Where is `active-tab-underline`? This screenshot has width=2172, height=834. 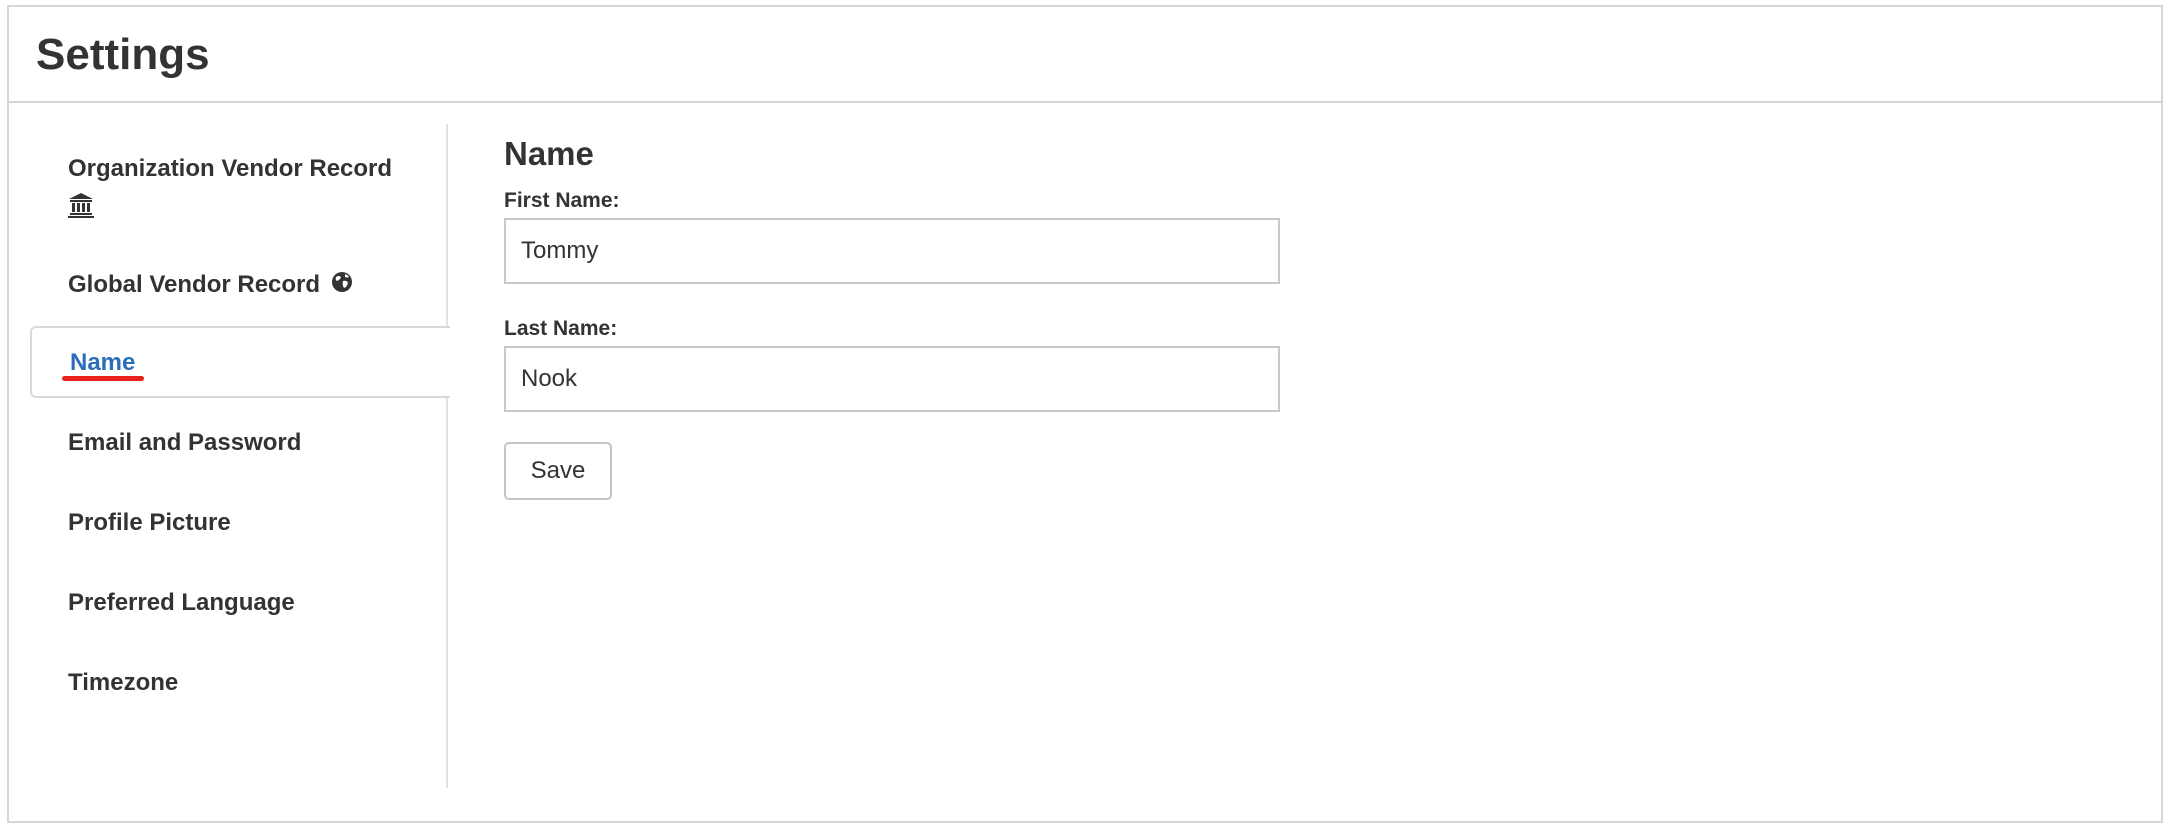 active-tab-underline is located at coordinates (103, 378).